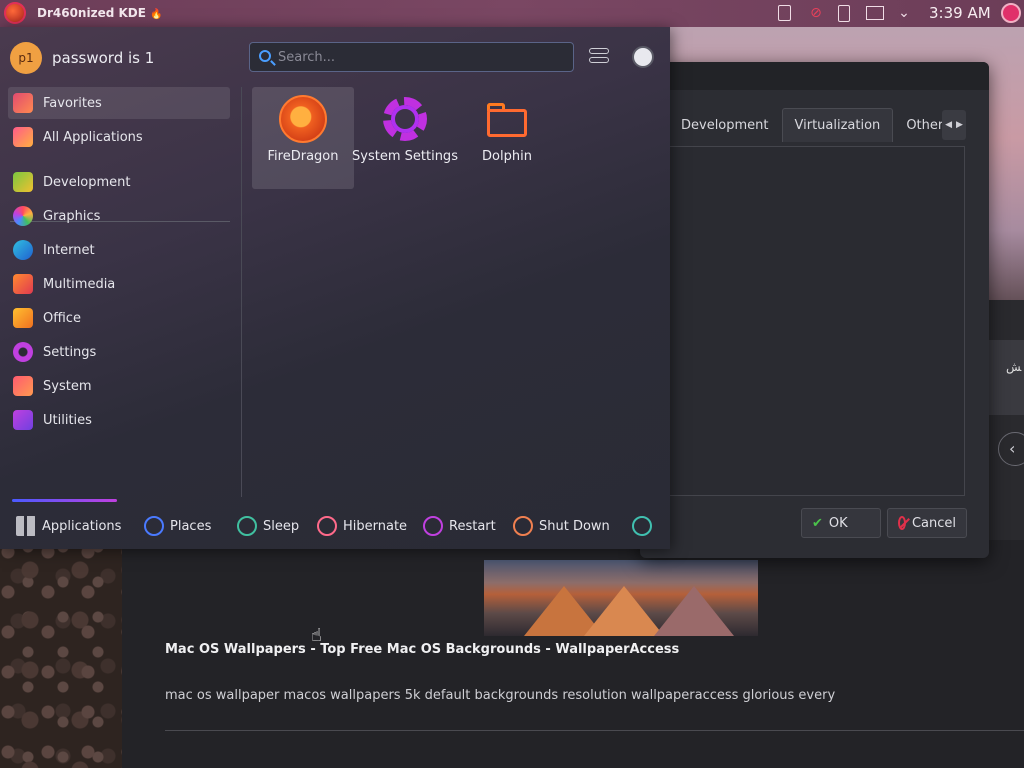 The height and width of the screenshot is (768, 1024). What do you see at coordinates (23, 250) in the screenshot?
I see `internet-icon` at bounding box center [23, 250].